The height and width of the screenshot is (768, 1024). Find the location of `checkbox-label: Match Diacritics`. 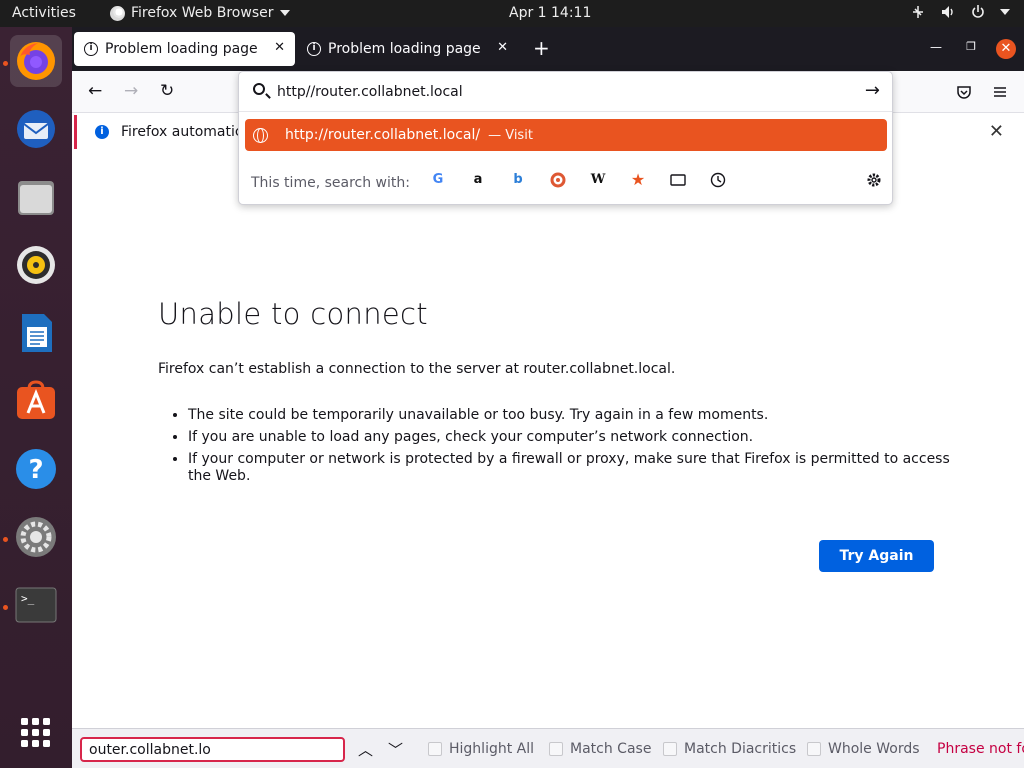

checkbox-label: Match Diacritics is located at coordinates (740, 749).